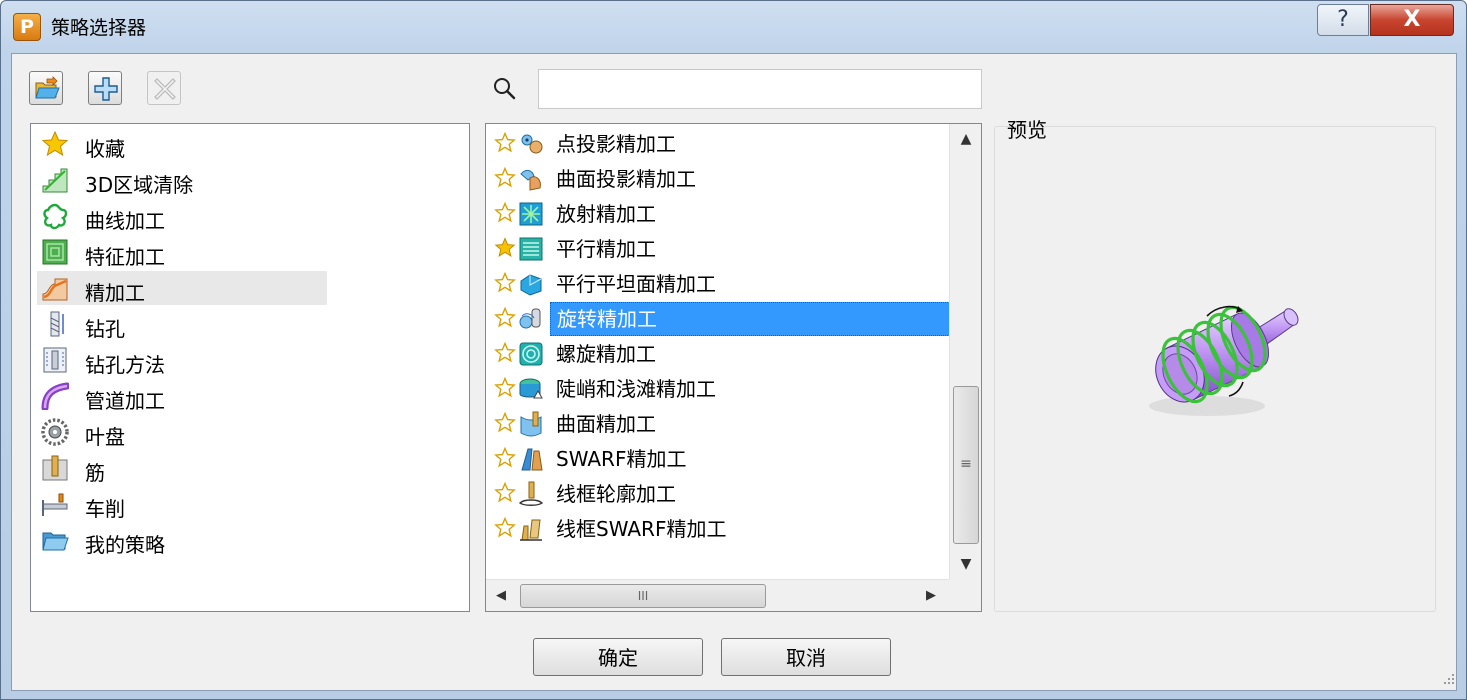 This screenshot has width=1467, height=700. What do you see at coordinates (965, 139) in the screenshot?
I see `scroll-up-arrow-icon: ▲` at bounding box center [965, 139].